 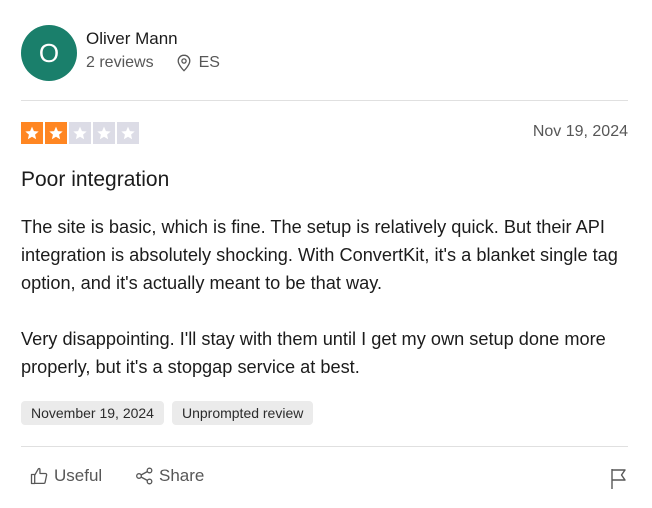 I want to click on avatar-initial: O, so click(x=49, y=53).